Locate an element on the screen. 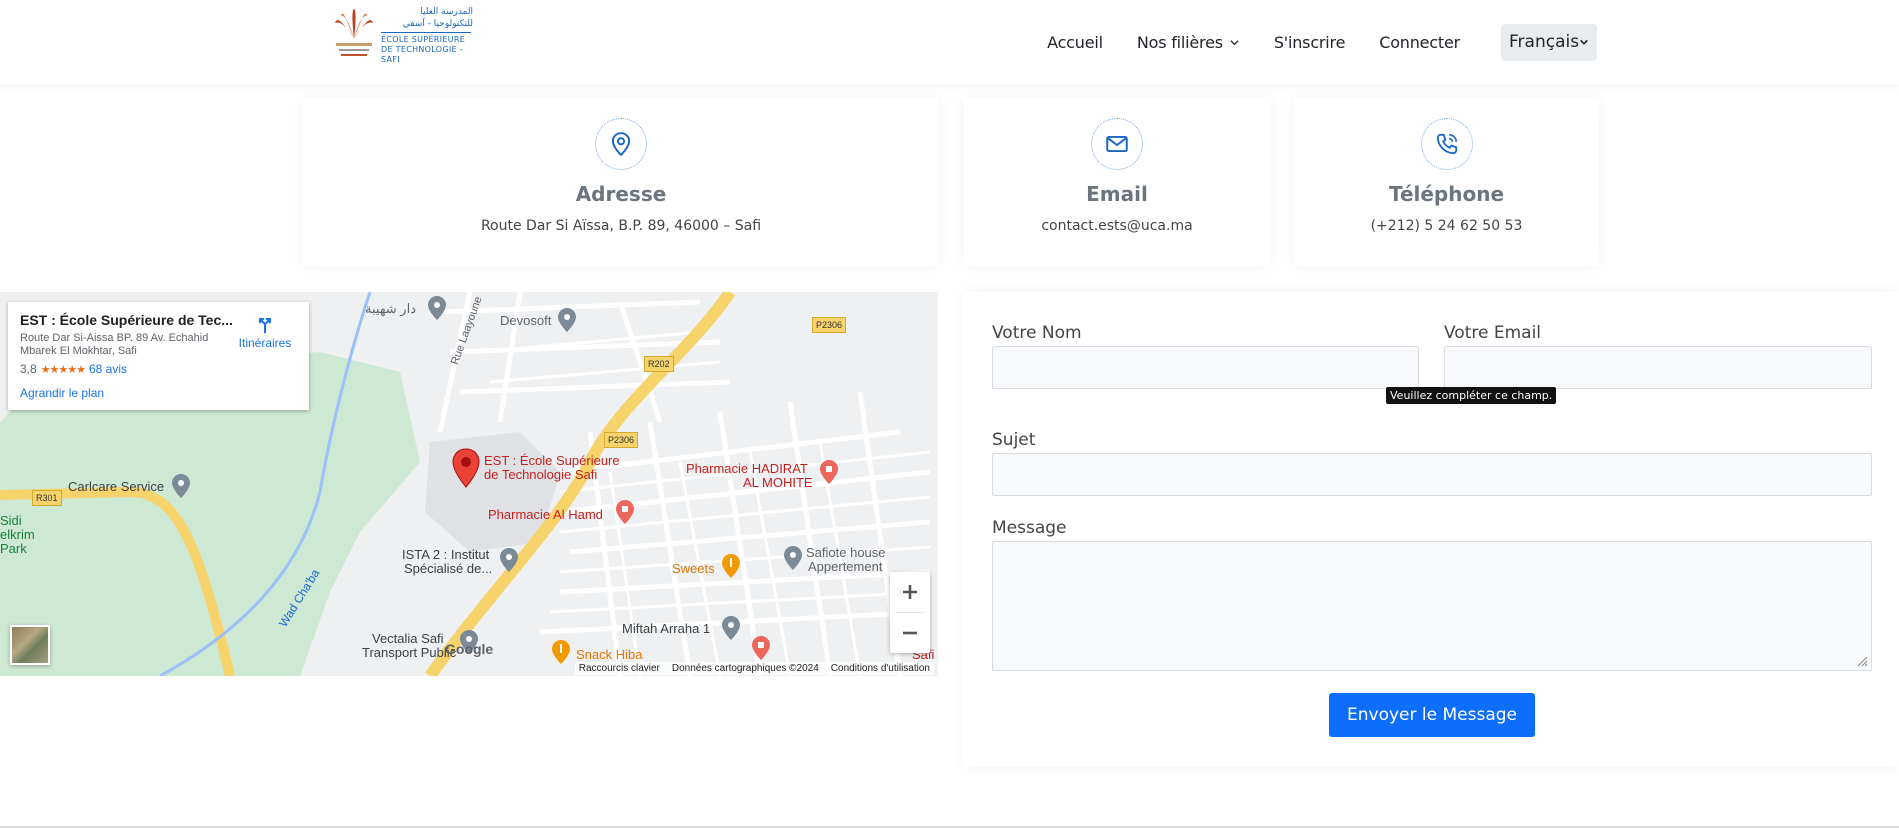 The width and height of the screenshot is (1899, 828). message-textarea is located at coordinates (1432, 606).